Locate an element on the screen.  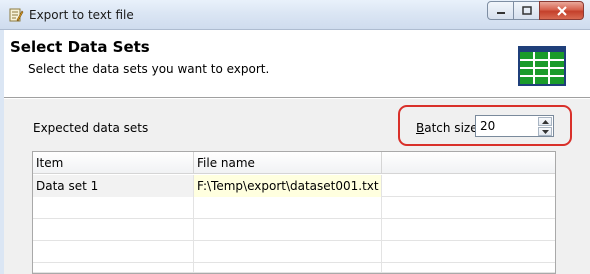
chevron-up-icon is located at coordinates (545, 121).